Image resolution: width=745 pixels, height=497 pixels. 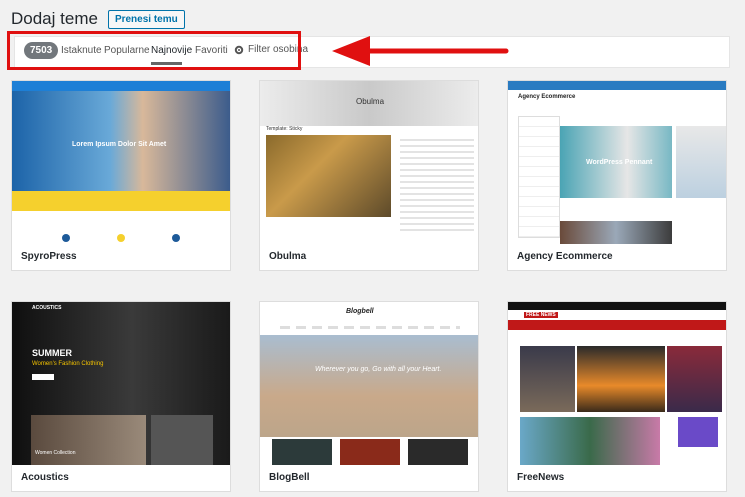 I want to click on logo-text: Agency Ecommerce, so click(x=547, y=97).